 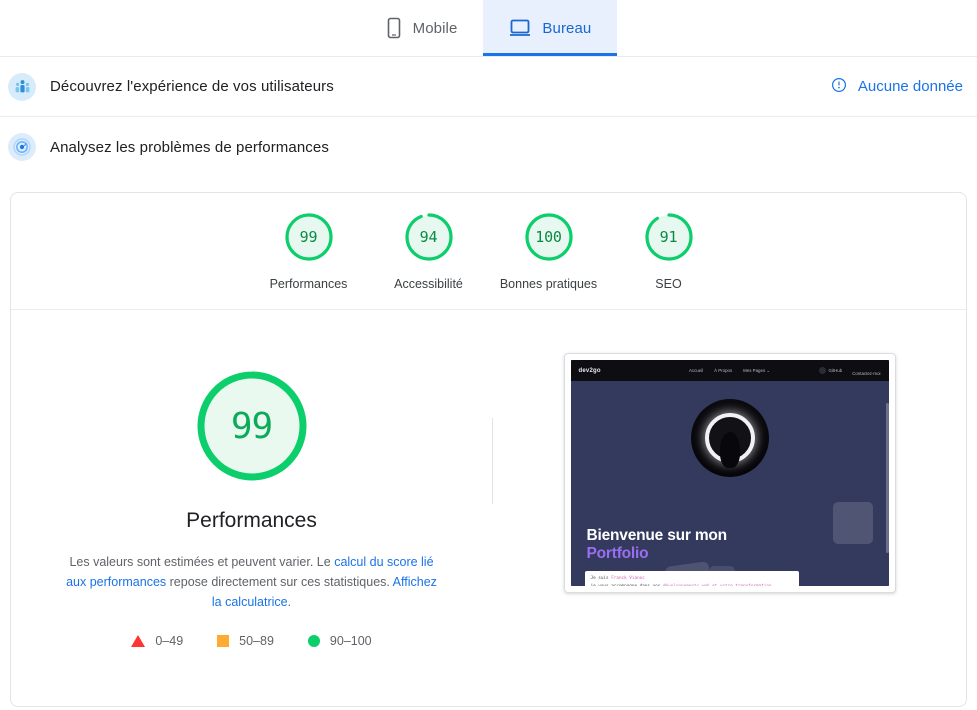 I want to click on avatar-silhouette, so click(x=729, y=450).